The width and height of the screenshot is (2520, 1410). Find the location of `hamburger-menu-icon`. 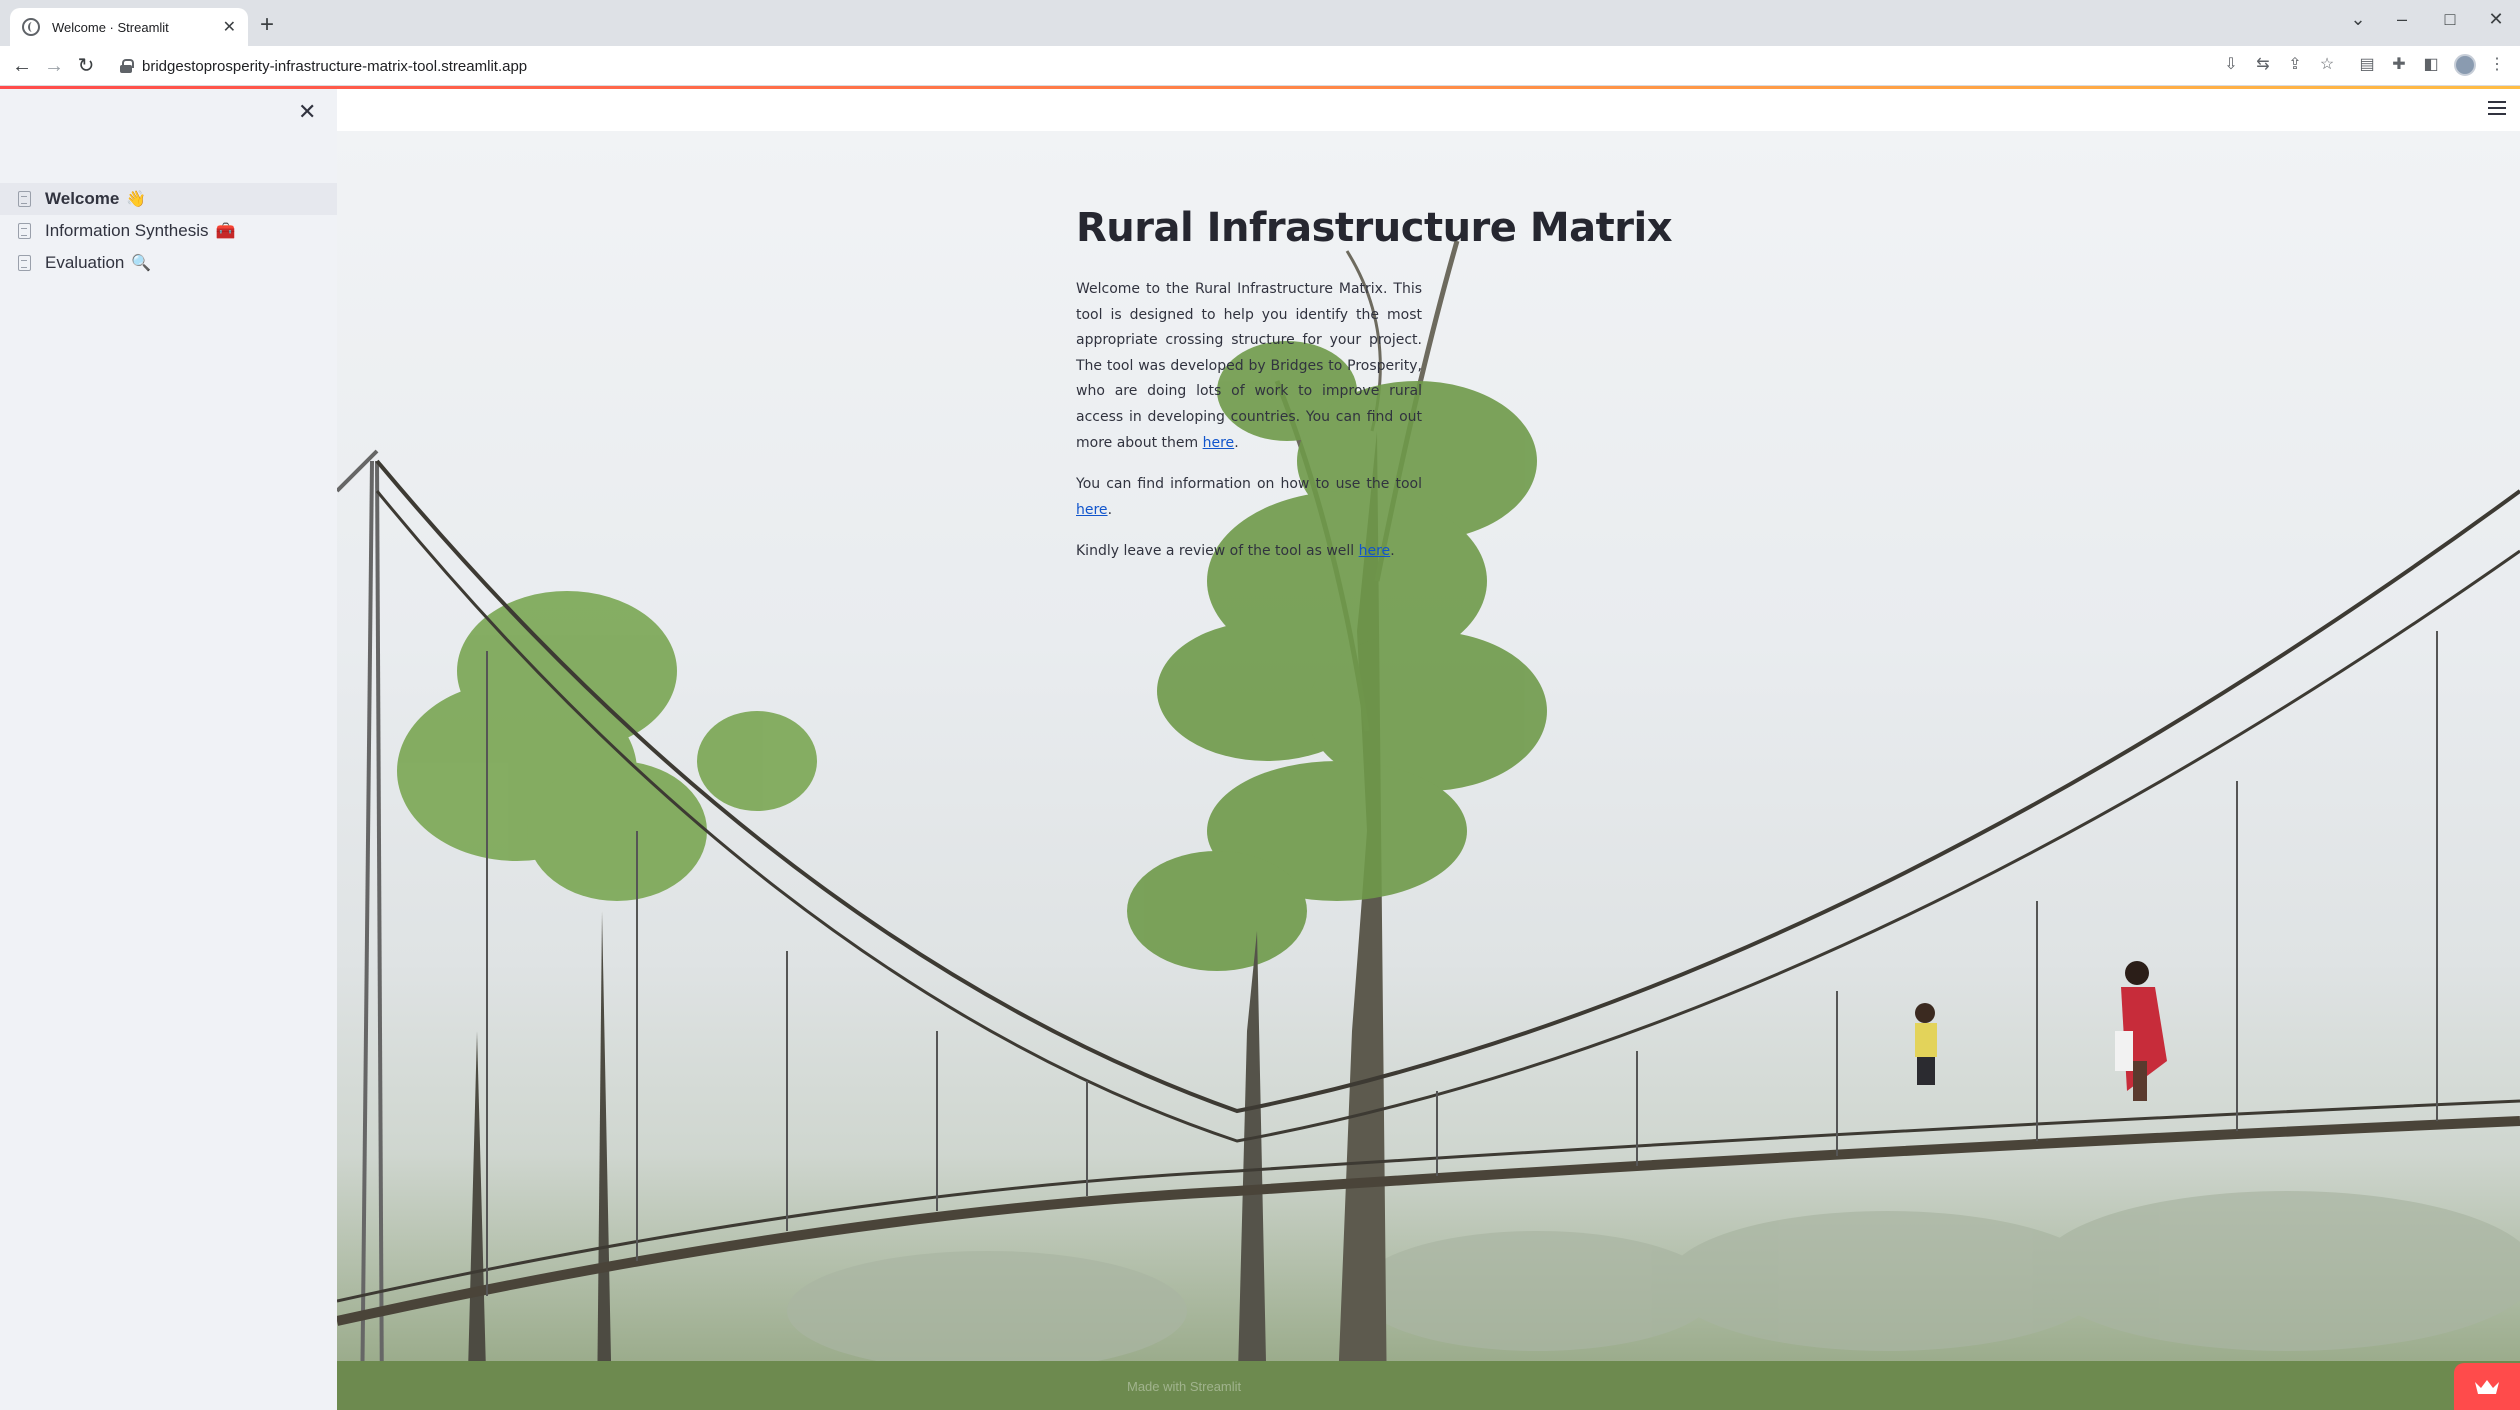

hamburger-menu-icon is located at coordinates (2497, 110).